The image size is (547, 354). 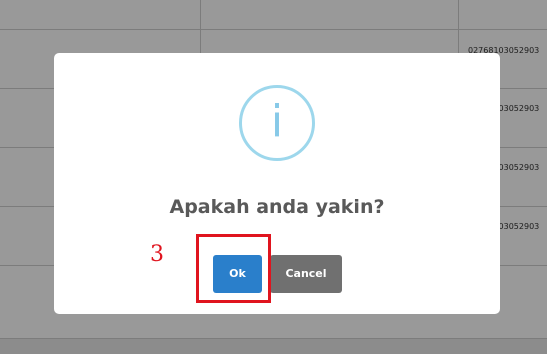 What do you see at coordinates (157, 254) in the screenshot?
I see `step-number: 3` at bounding box center [157, 254].